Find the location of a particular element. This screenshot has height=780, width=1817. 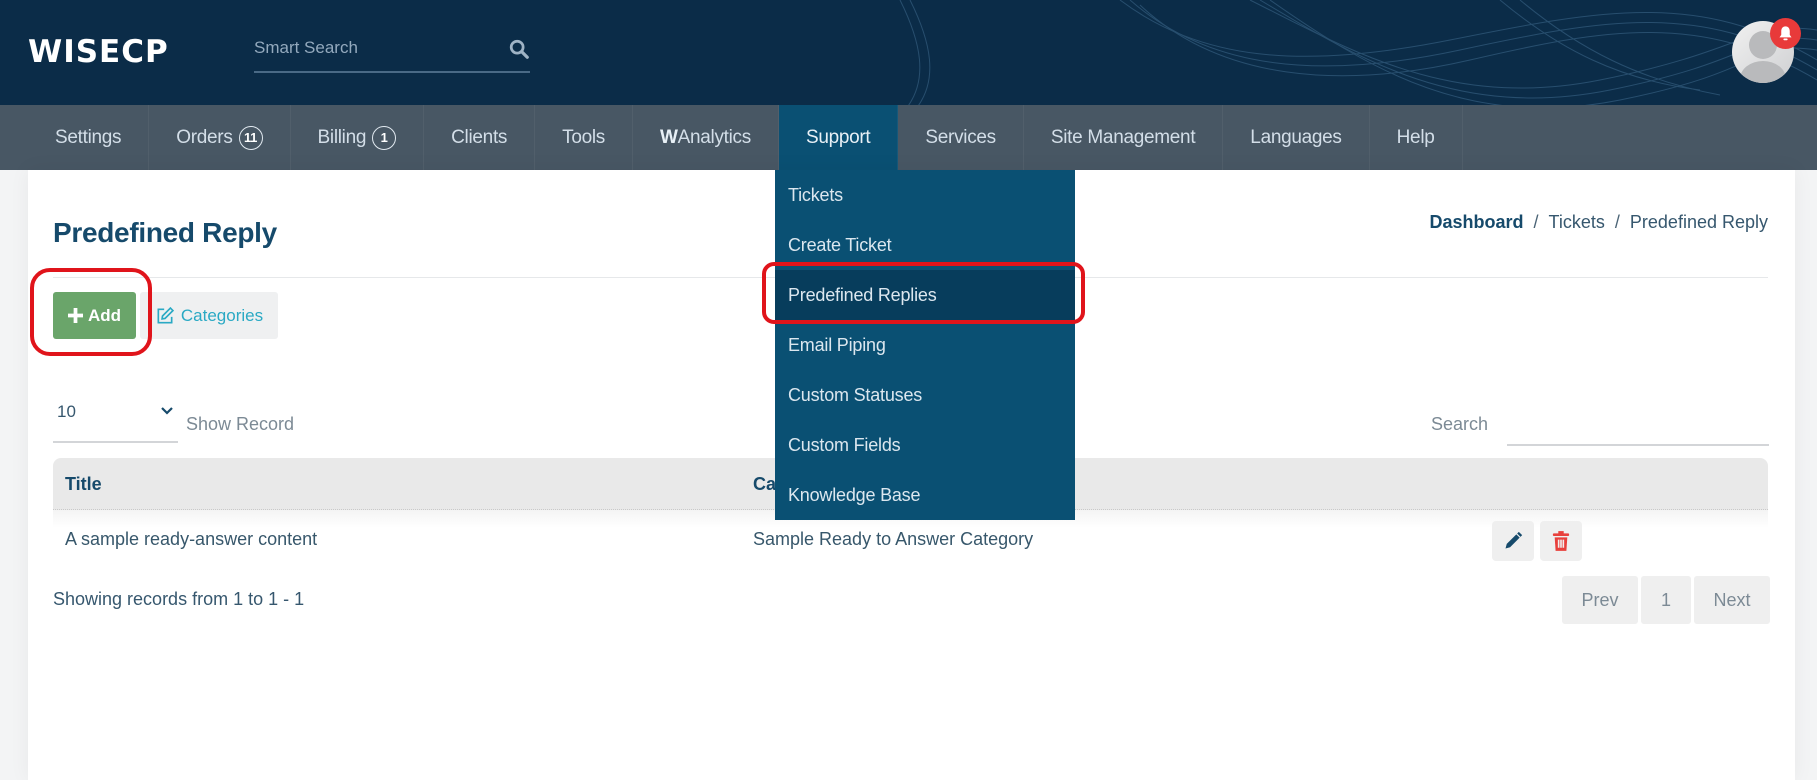

nav-billing: Billing 1 is located at coordinates (358, 137).